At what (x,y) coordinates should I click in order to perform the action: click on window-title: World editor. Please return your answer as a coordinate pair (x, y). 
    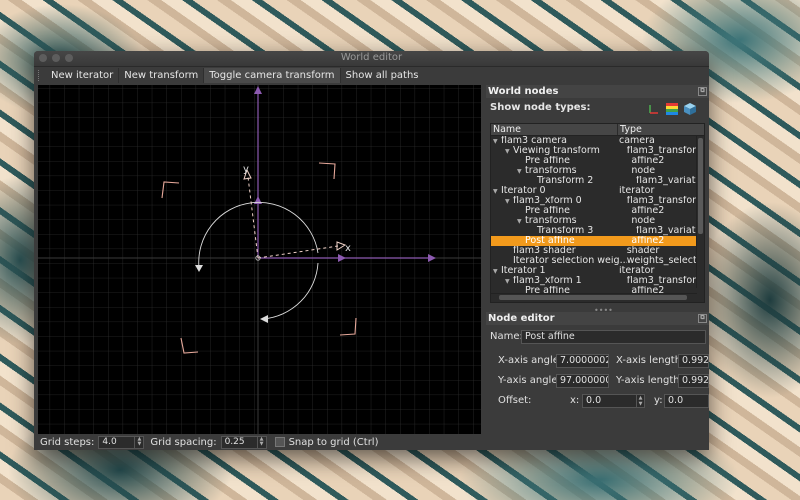
    Looking at the image, I should click on (371, 57).